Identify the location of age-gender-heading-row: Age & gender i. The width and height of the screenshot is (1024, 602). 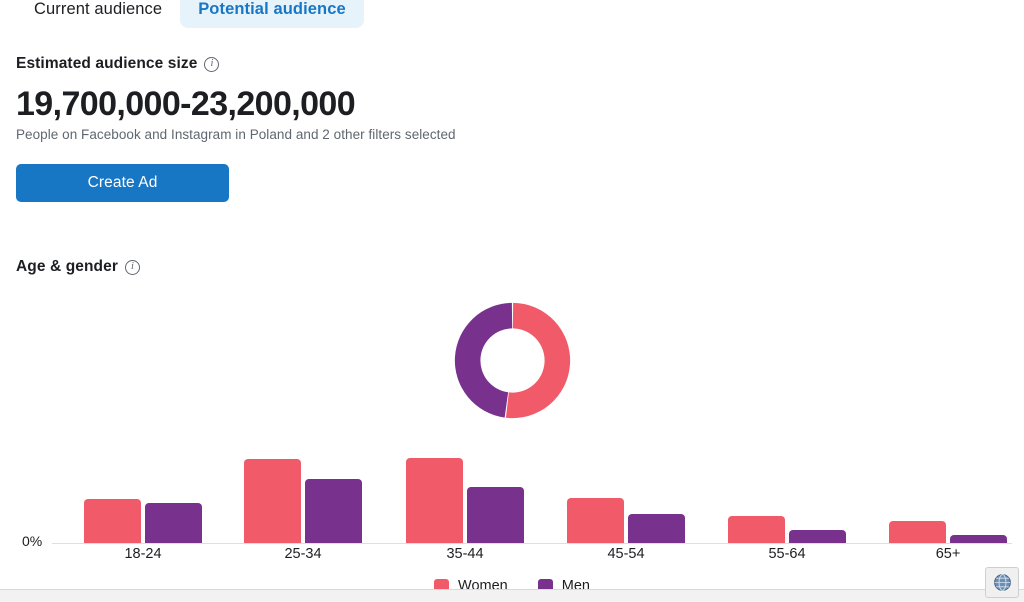
(78, 267).